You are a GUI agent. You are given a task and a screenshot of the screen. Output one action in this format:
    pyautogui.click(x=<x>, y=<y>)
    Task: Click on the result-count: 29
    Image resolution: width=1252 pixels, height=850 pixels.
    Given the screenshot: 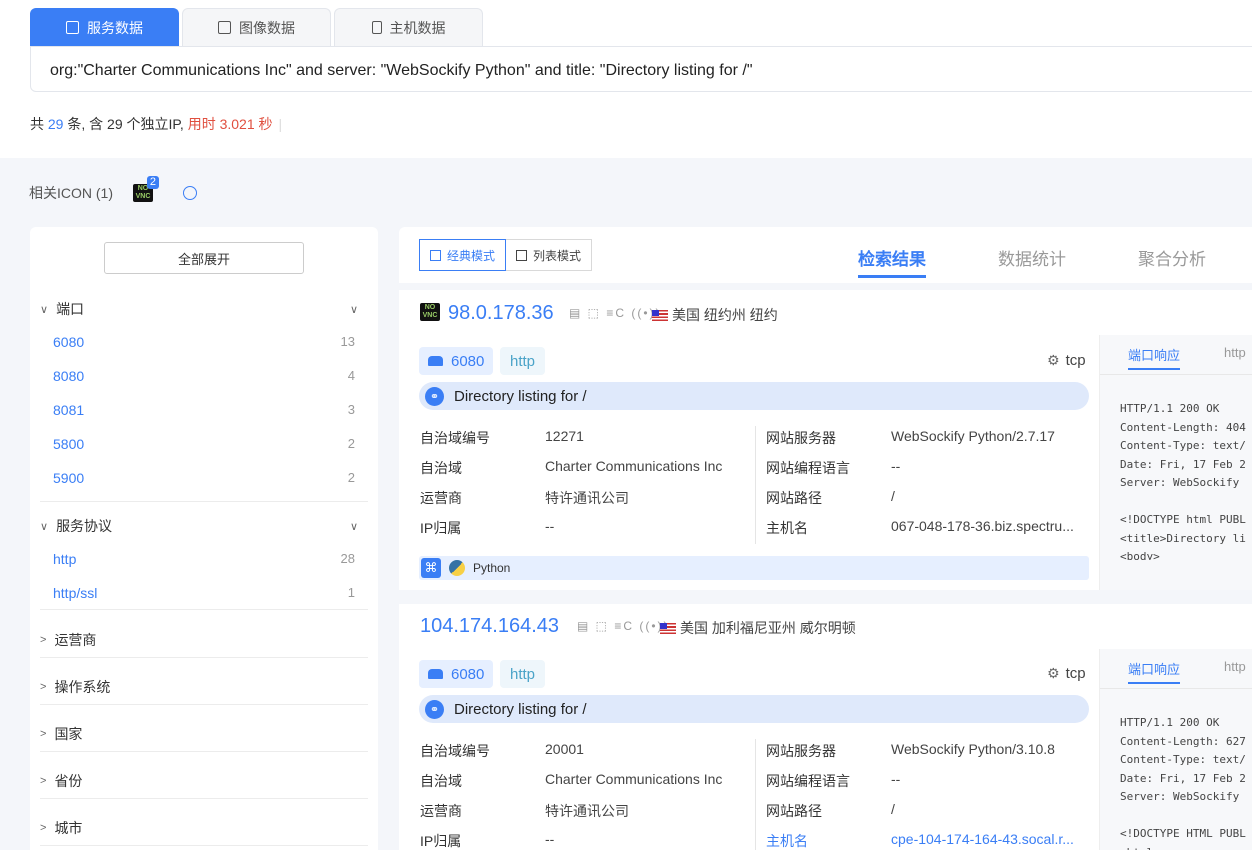 What is the action you would take?
    pyautogui.click(x=55, y=124)
    